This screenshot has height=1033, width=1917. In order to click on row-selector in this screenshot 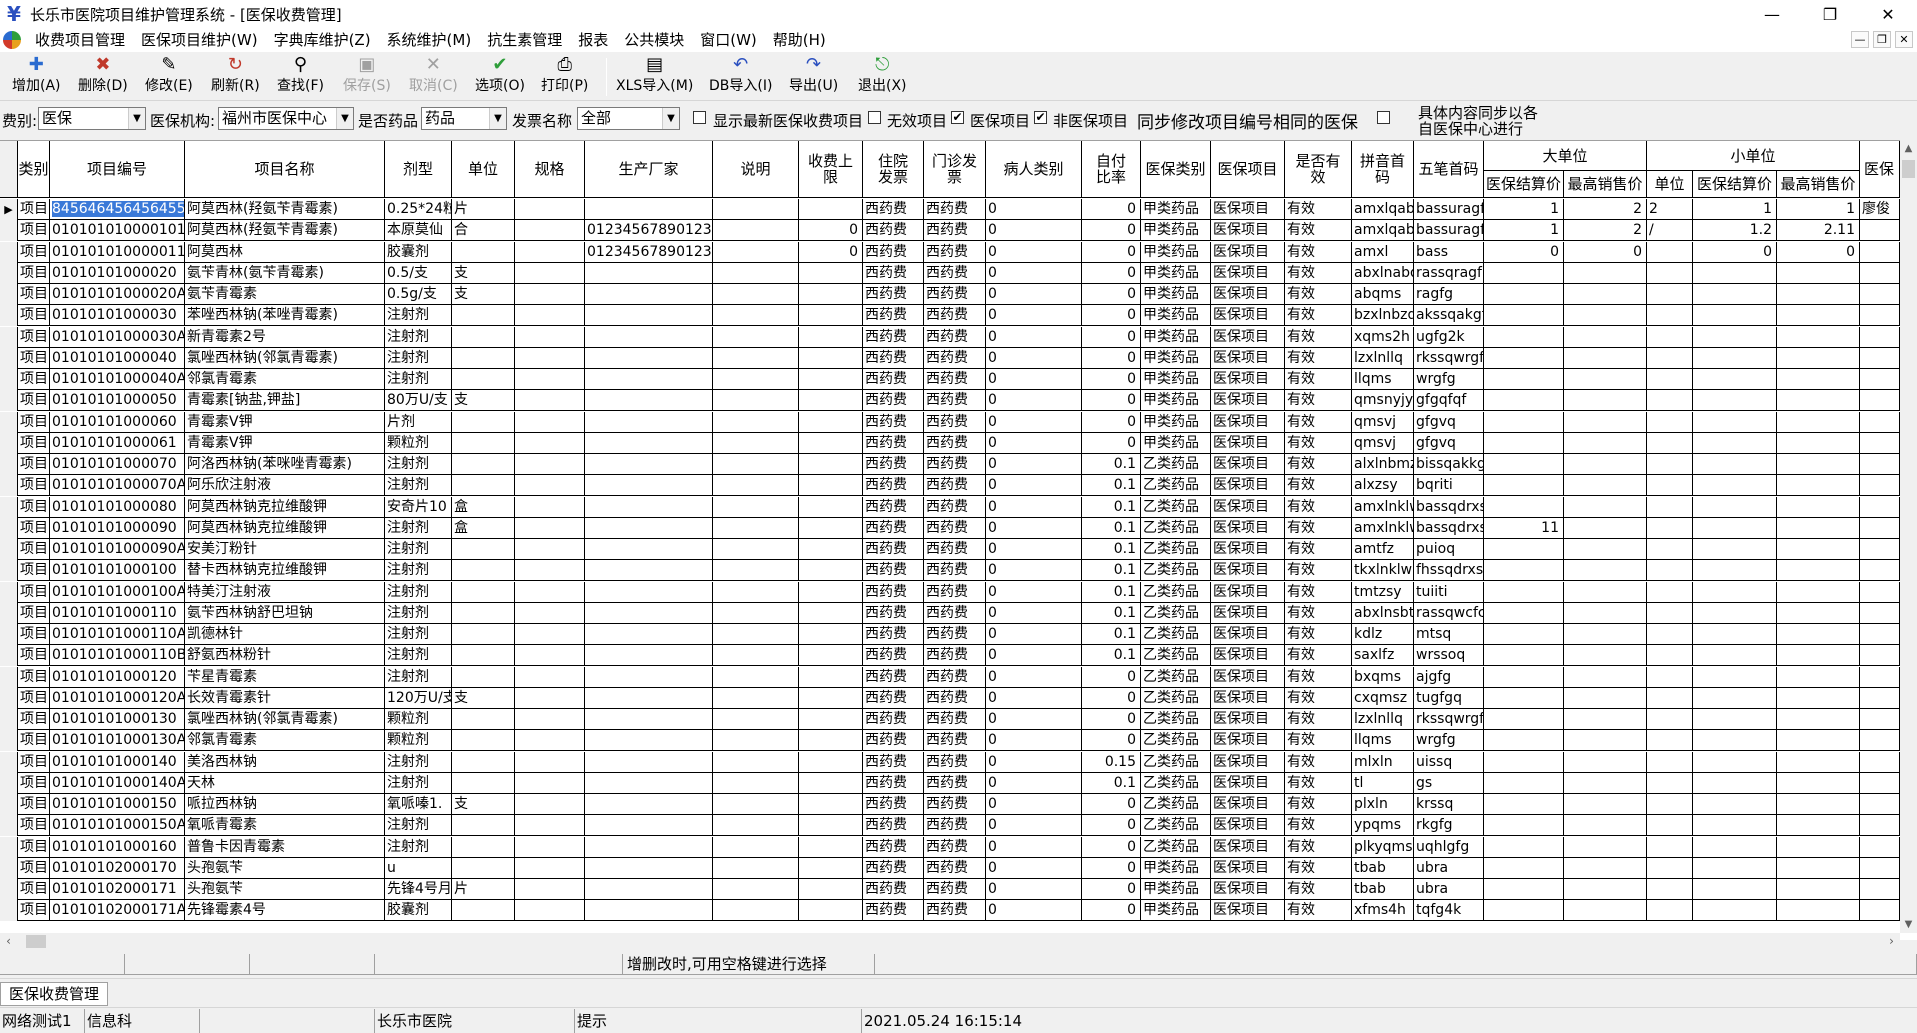, I will do `click(9, 464)`.